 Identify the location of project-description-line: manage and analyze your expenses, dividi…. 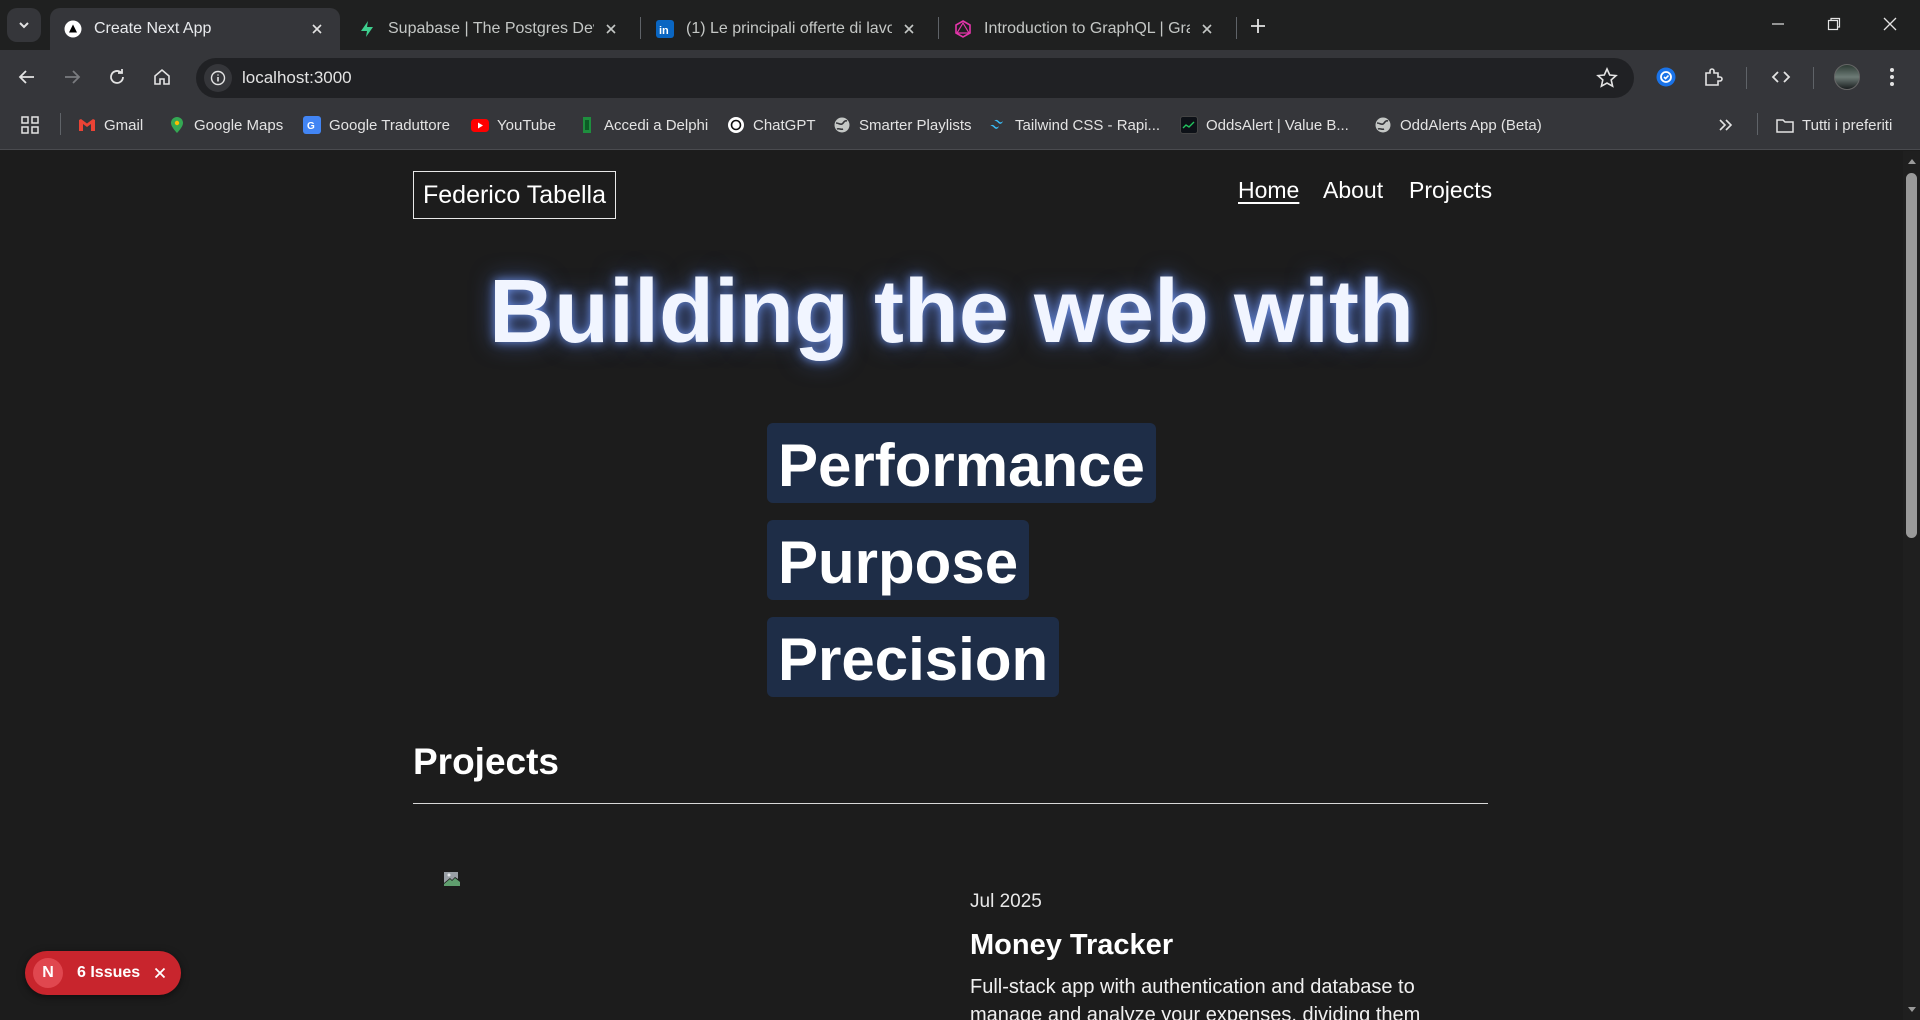
(1195, 1012).